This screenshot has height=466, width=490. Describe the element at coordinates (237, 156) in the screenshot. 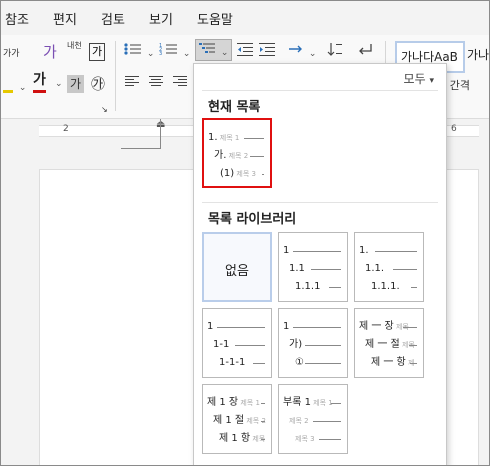

I see `level-heading-hint: 제목 2` at that location.